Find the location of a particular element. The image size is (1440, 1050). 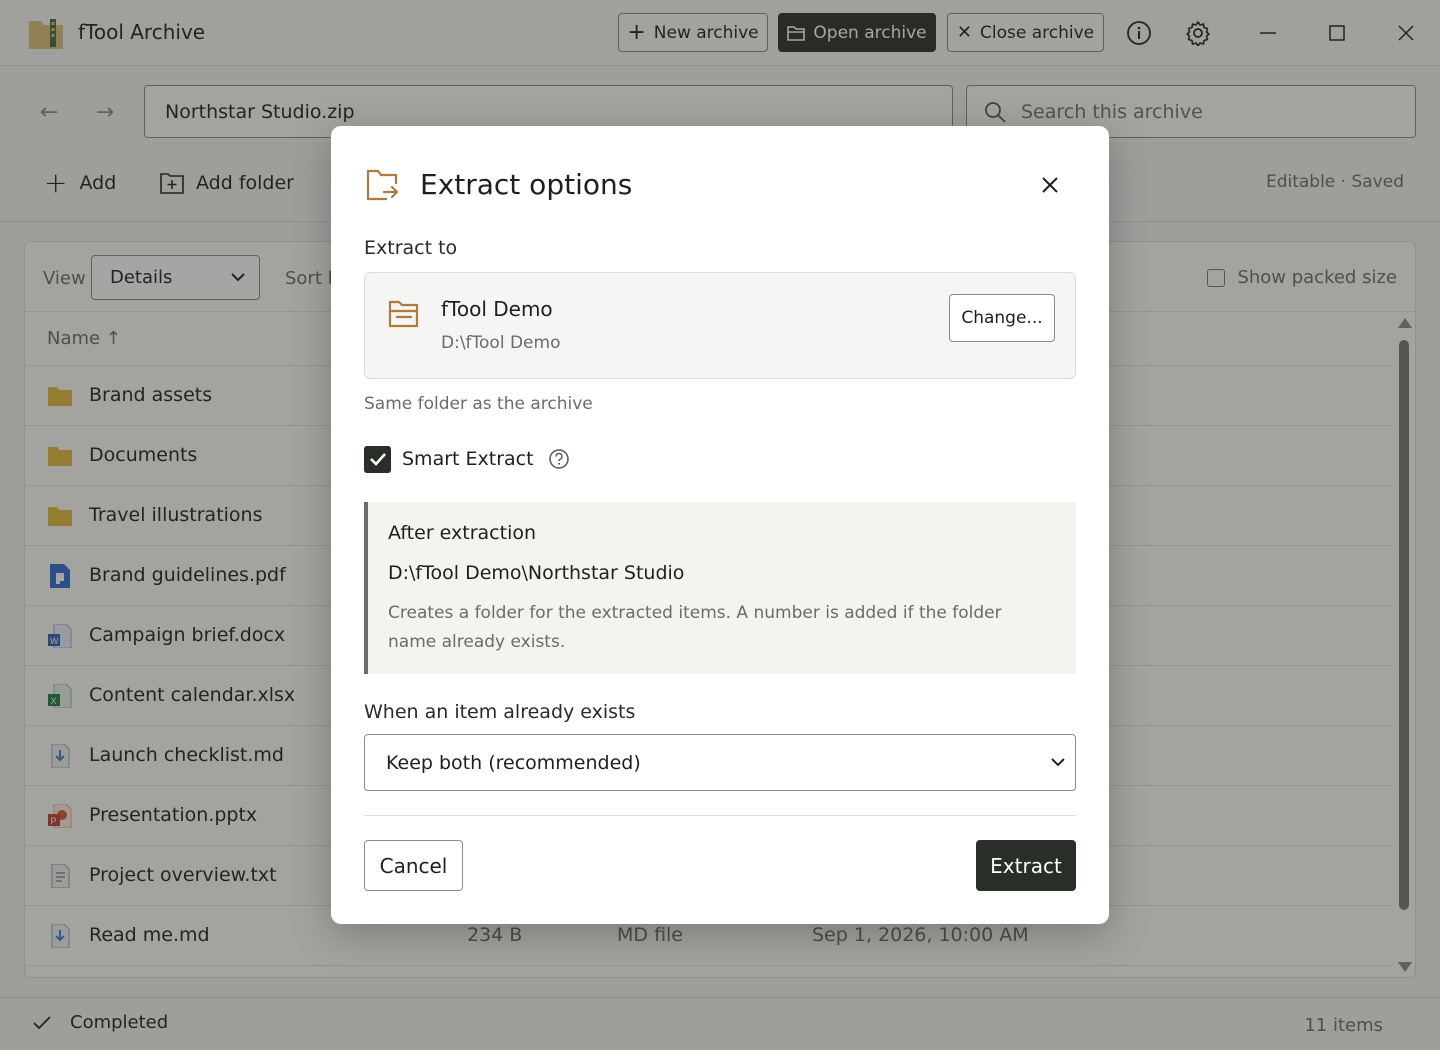

folder-open-icon is located at coordinates (403, 314).